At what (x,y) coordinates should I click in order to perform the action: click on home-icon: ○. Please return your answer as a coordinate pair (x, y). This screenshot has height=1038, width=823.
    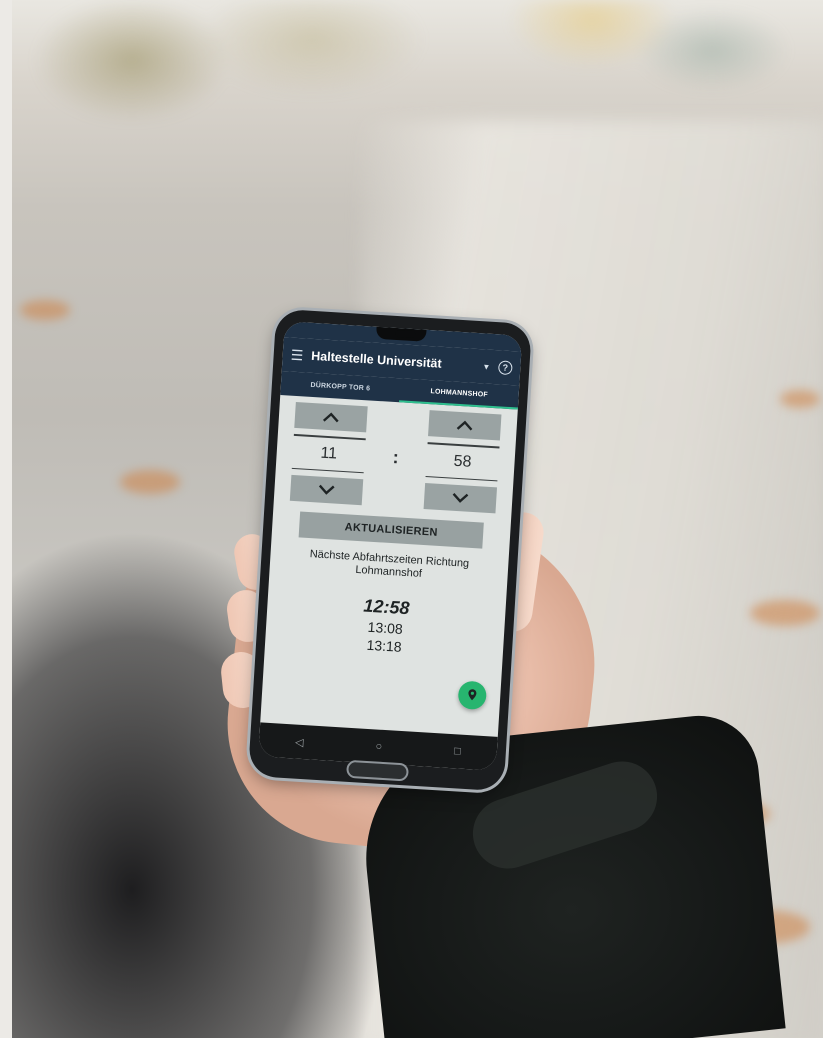
    Looking at the image, I should click on (378, 746).